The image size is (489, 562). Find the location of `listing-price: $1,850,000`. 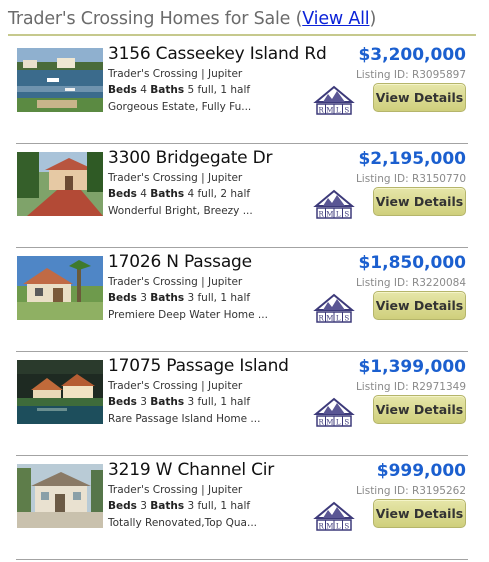

listing-price: $1,850,000 is located at coordinates (412, 263).